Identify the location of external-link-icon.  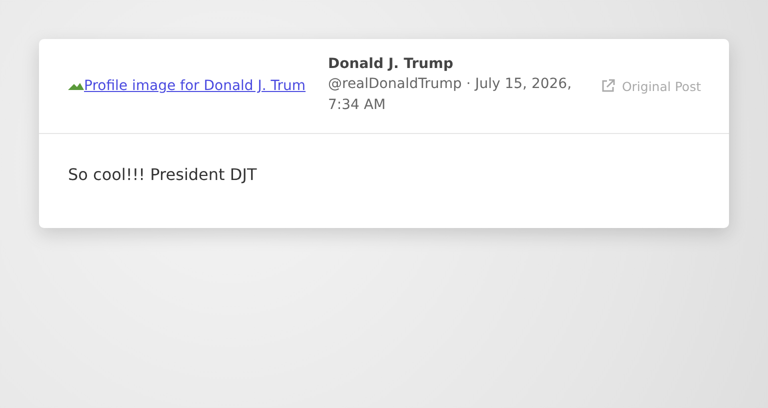
(607, 86).